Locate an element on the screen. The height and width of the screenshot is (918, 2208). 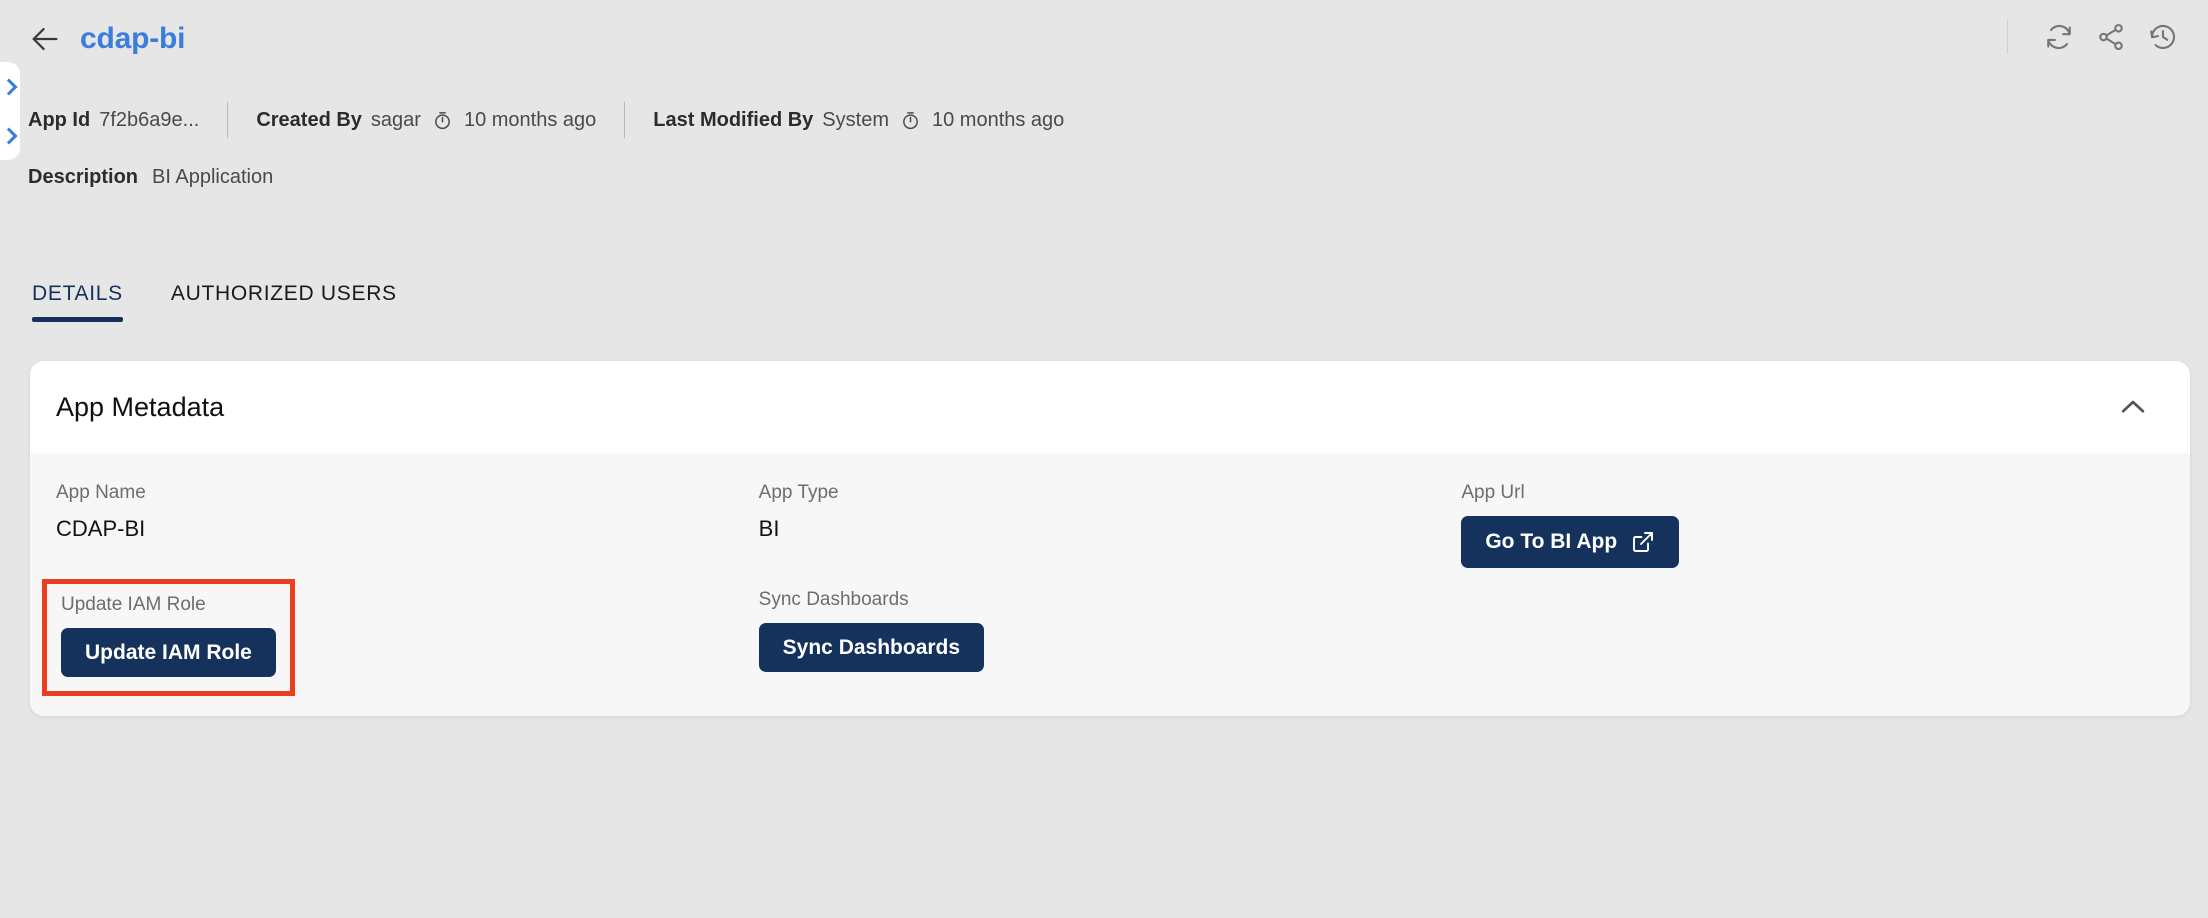
meta-last-modified-by-time: 10 months ago is located at coordinates (998, 119).